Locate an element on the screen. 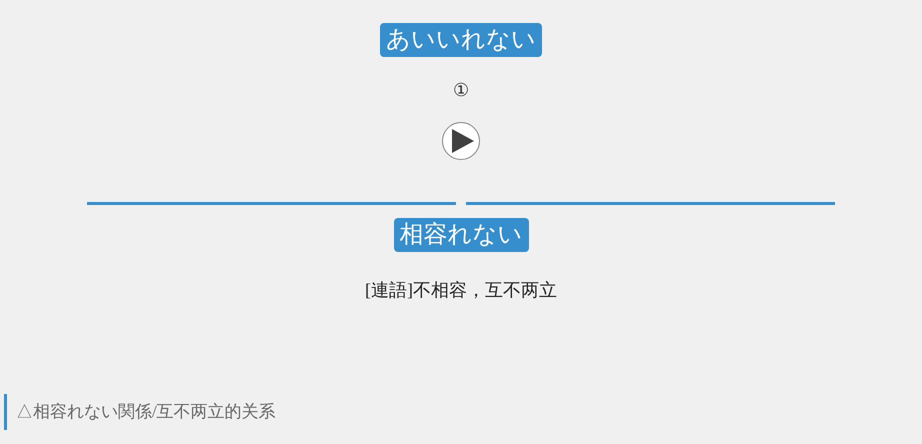  play-button is located at coordinates (461, 141).